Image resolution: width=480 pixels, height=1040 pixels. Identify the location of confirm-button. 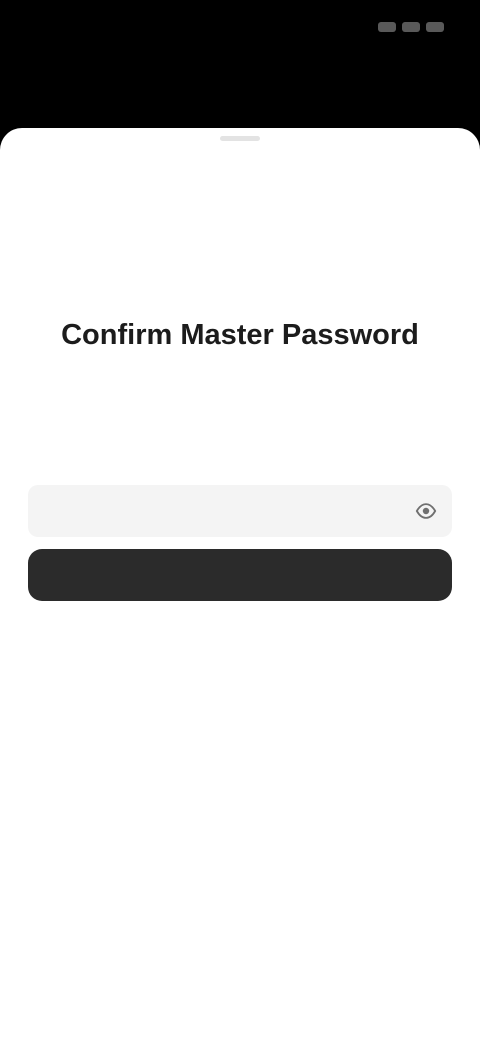
(240, 575).